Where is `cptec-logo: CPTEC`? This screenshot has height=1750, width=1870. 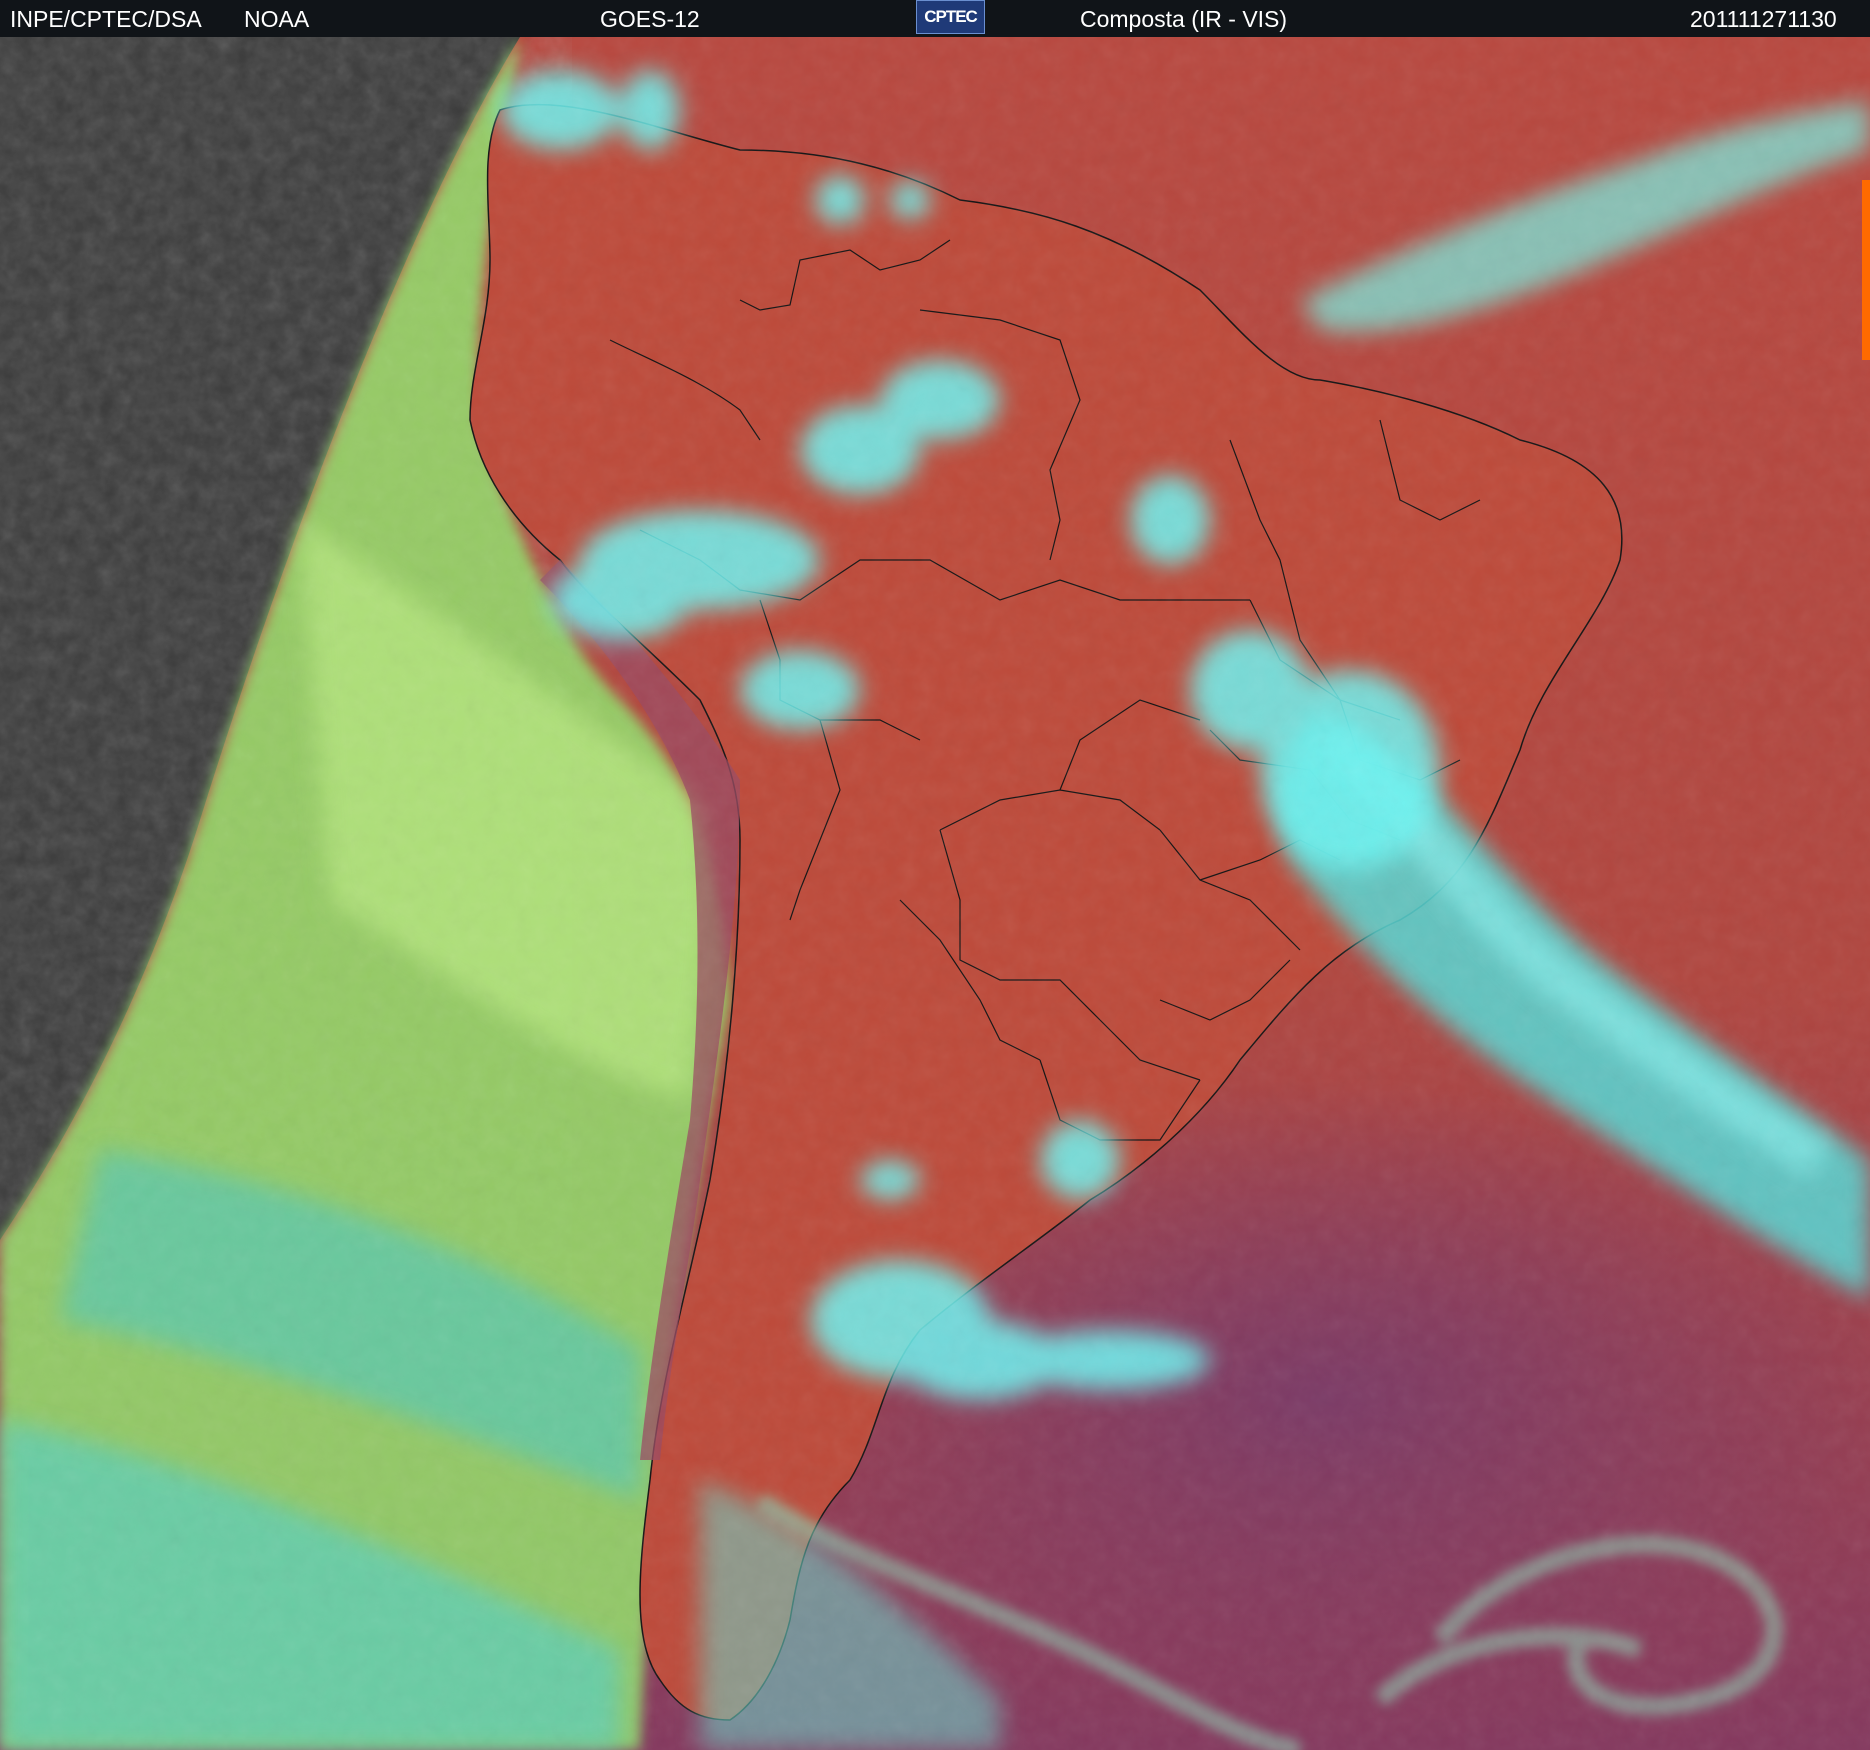 cptec-logo: CPTEC is located at coordinates (950, 17).